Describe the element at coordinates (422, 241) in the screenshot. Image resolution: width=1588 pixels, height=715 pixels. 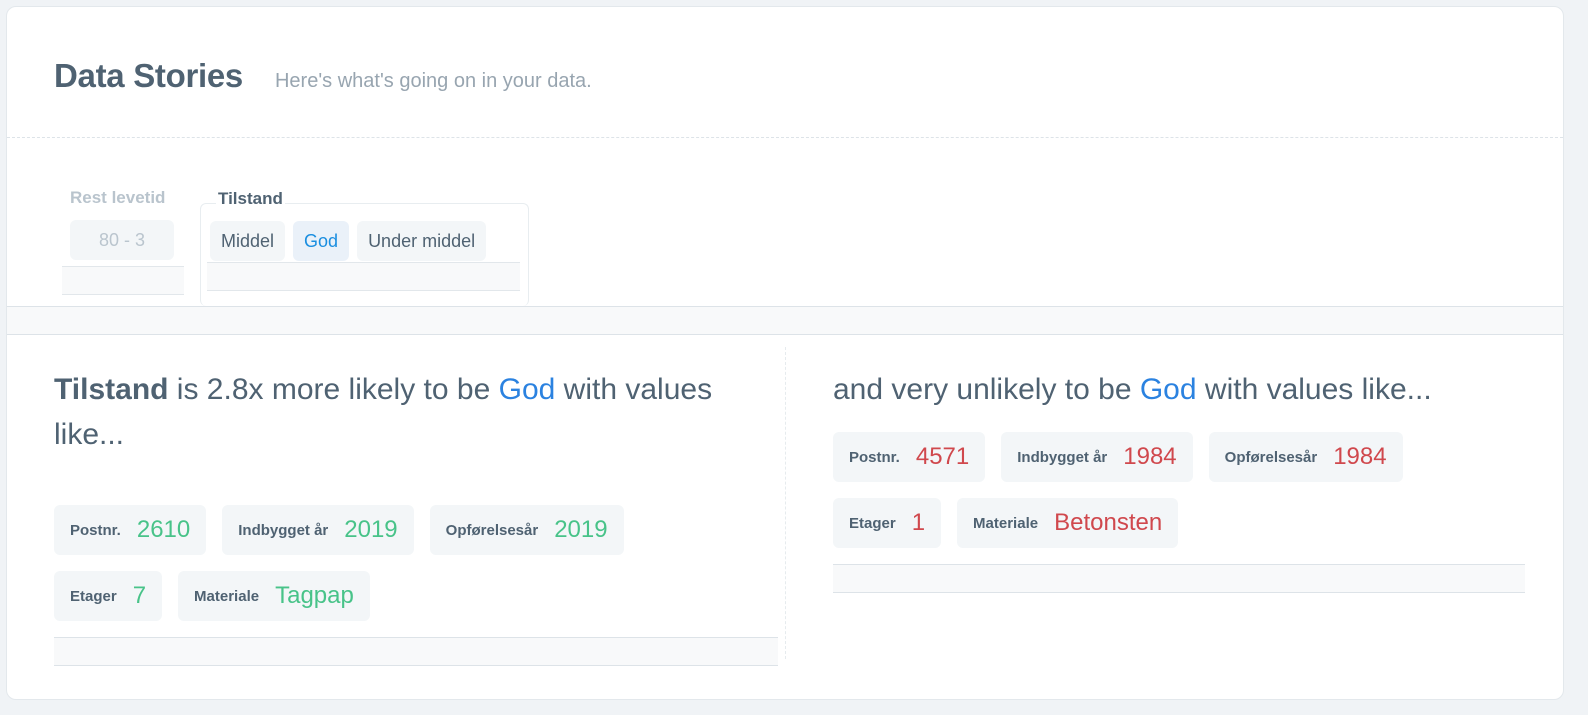
I see `filter-chip-under-middel: Under middel` at that location.